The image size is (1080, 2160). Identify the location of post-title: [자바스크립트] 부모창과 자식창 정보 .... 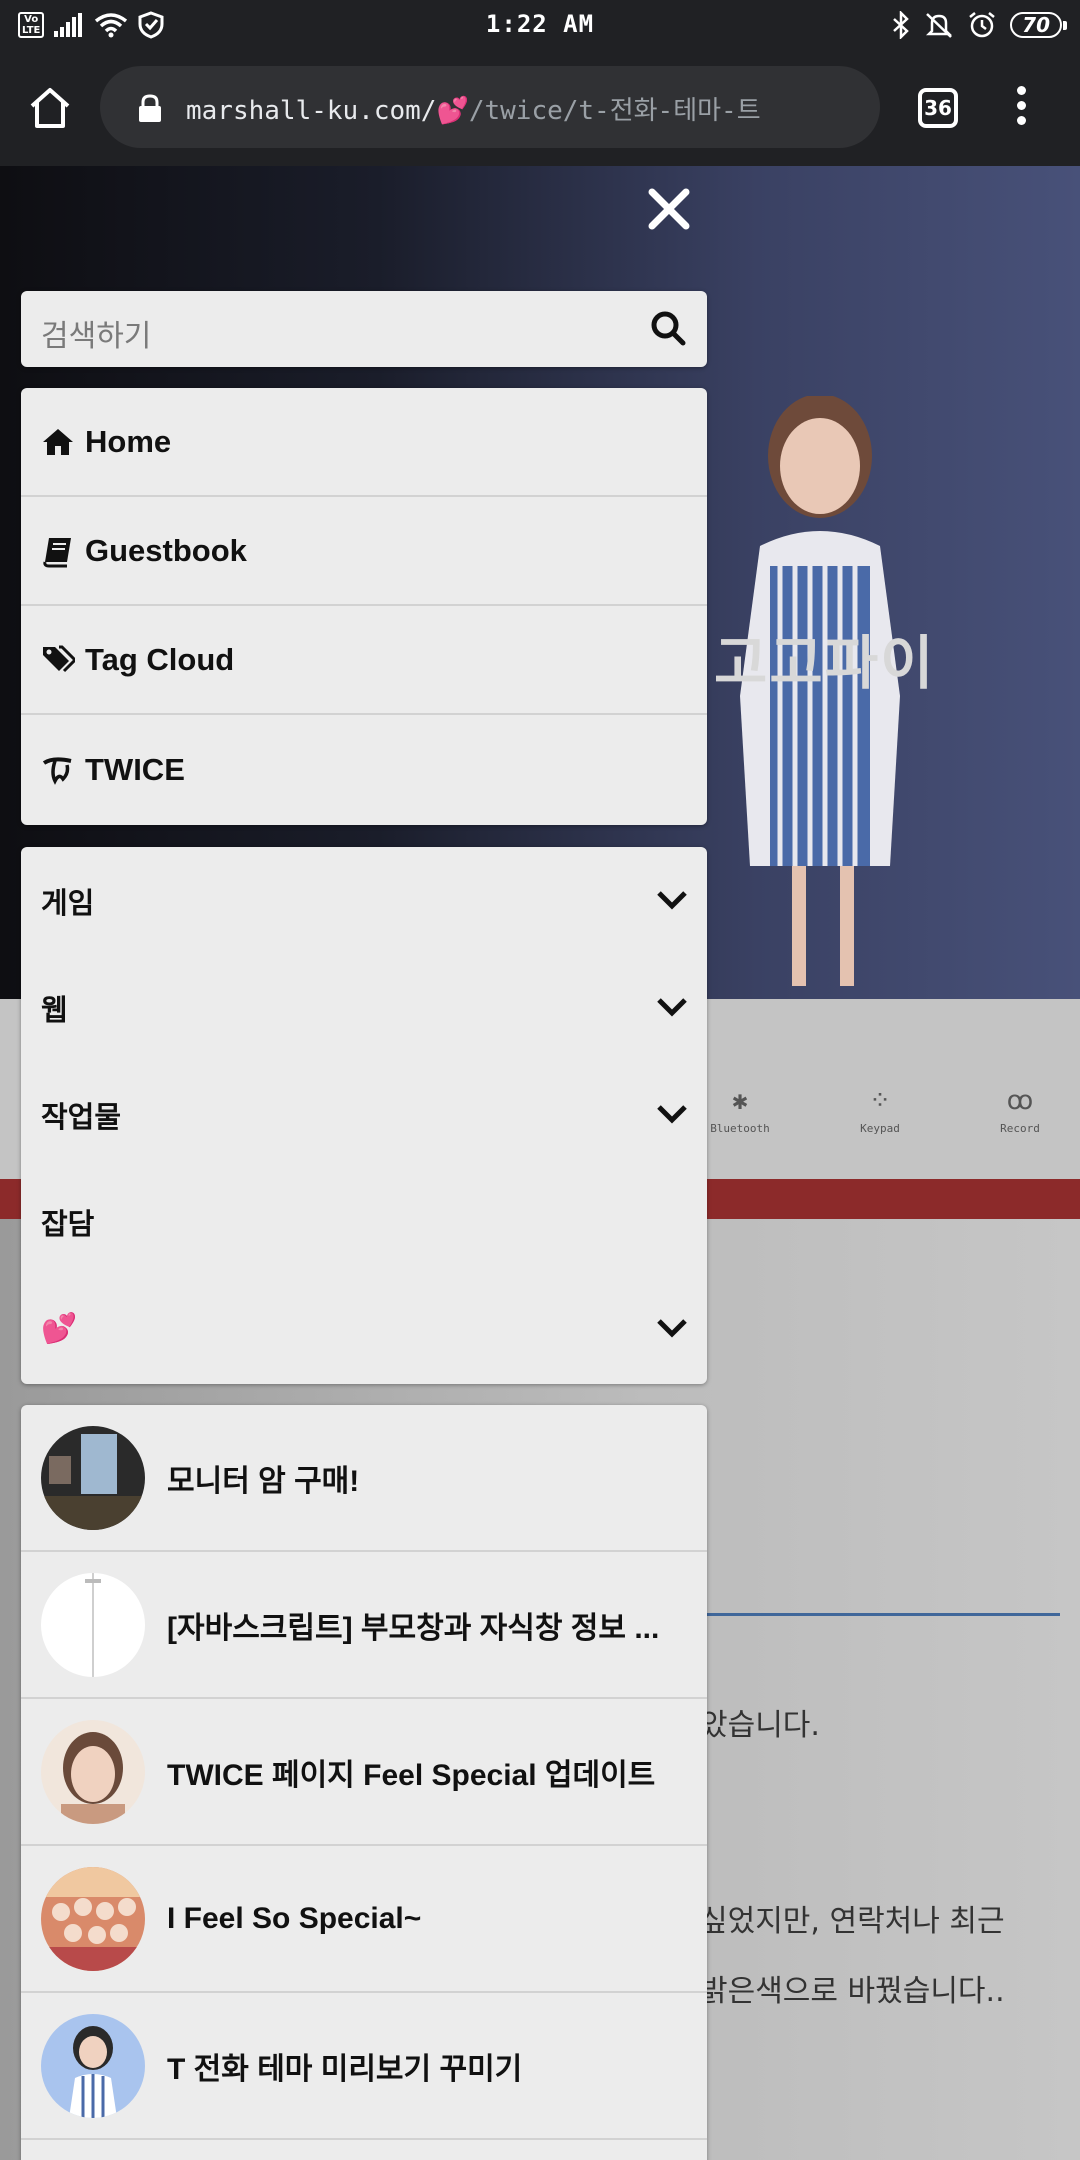
(413, 1628).